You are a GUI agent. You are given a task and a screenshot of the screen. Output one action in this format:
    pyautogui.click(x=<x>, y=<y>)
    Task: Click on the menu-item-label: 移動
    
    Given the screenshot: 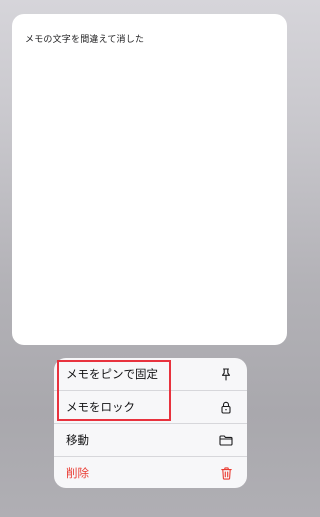 What is the action you would take?
    pyautogui.click(x=77, y=440)
    